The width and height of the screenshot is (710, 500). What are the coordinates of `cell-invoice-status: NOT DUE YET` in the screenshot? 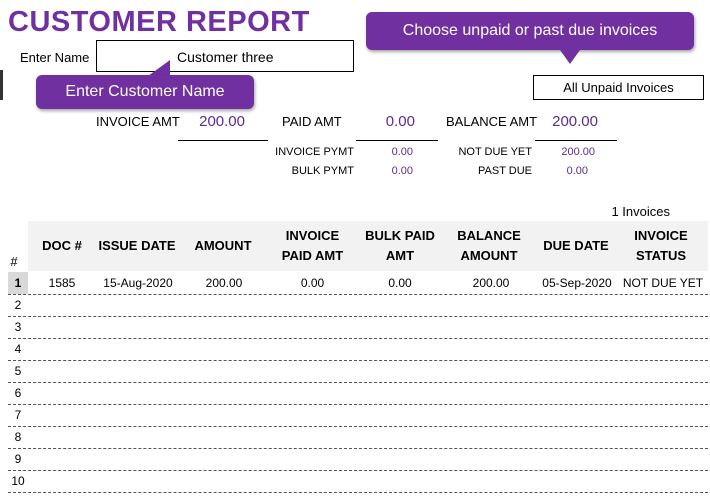 It's located at (663, 283).